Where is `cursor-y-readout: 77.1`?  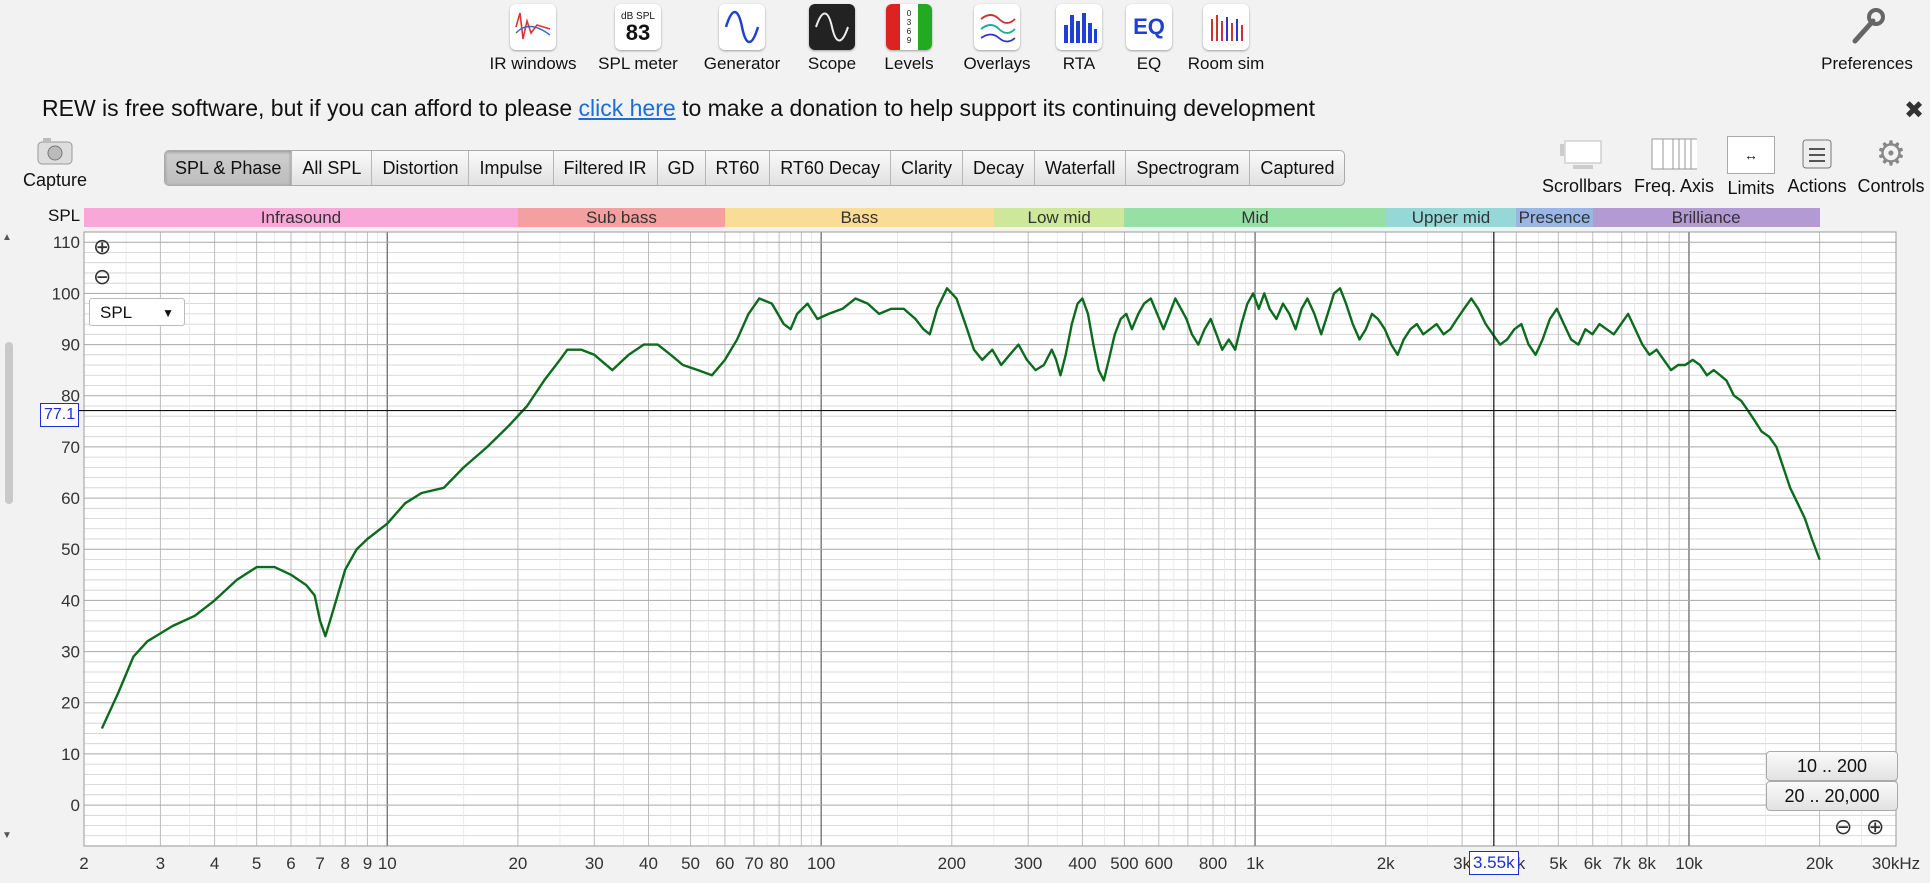 cursor-y-readout: 77.1 is located at coordinates (60, 415).